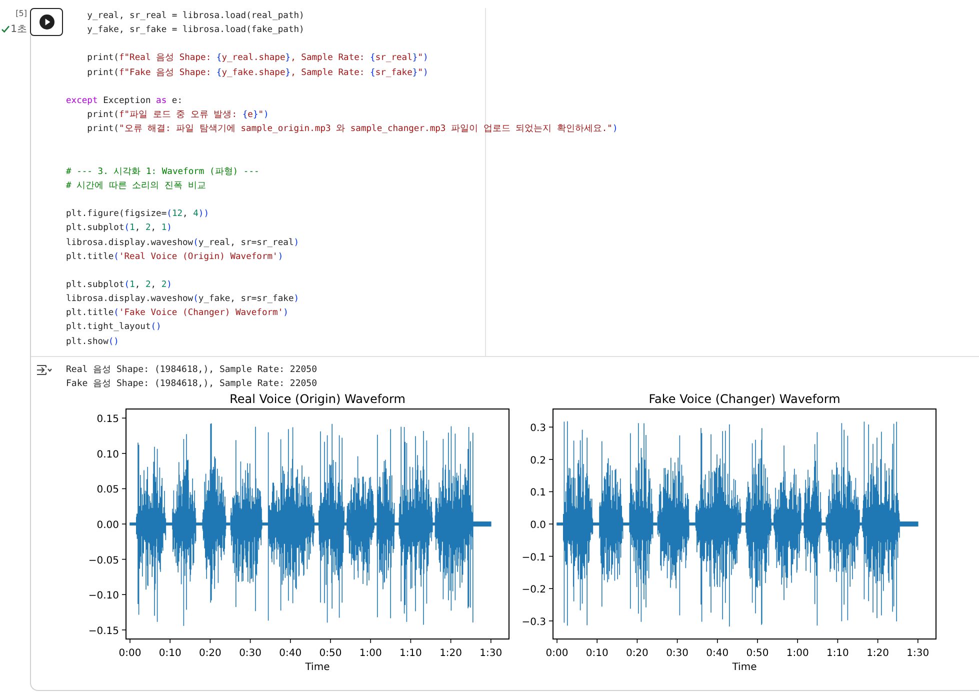 The image size is (979, 697). Describe the element at coordinates (119, 229) in the screenshot. I see `code-line: plt.subplot(1, 2, 1)` at that location.